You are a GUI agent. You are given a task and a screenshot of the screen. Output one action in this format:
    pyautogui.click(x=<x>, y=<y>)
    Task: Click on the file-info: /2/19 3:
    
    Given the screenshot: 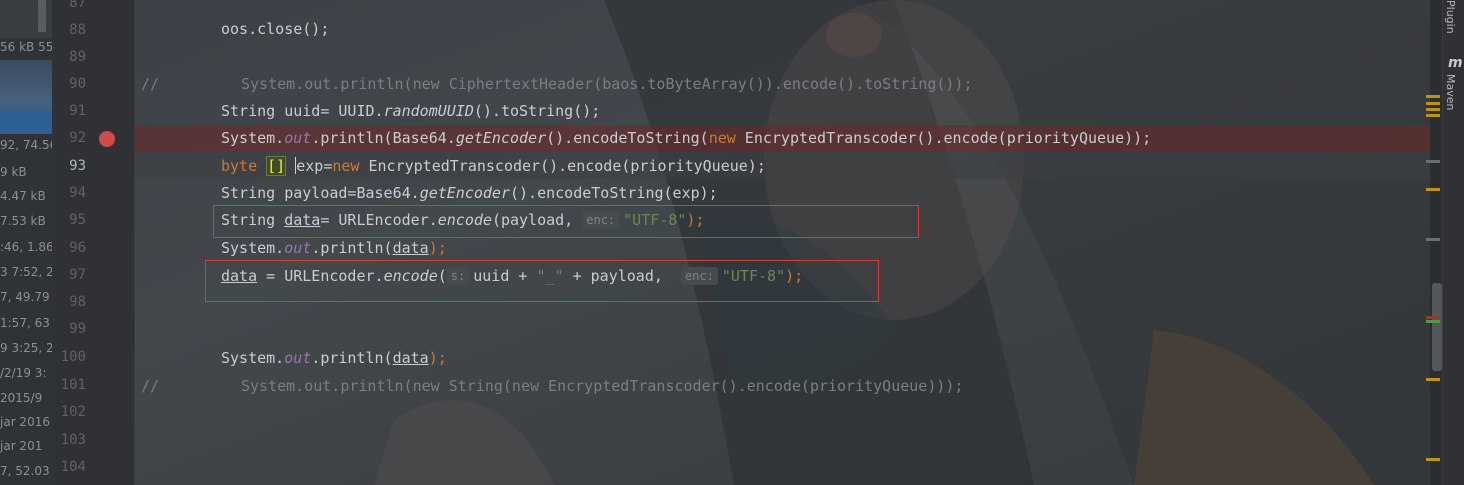 What is the action you would take?
    pyautogui.click(x=23, y=373)
    